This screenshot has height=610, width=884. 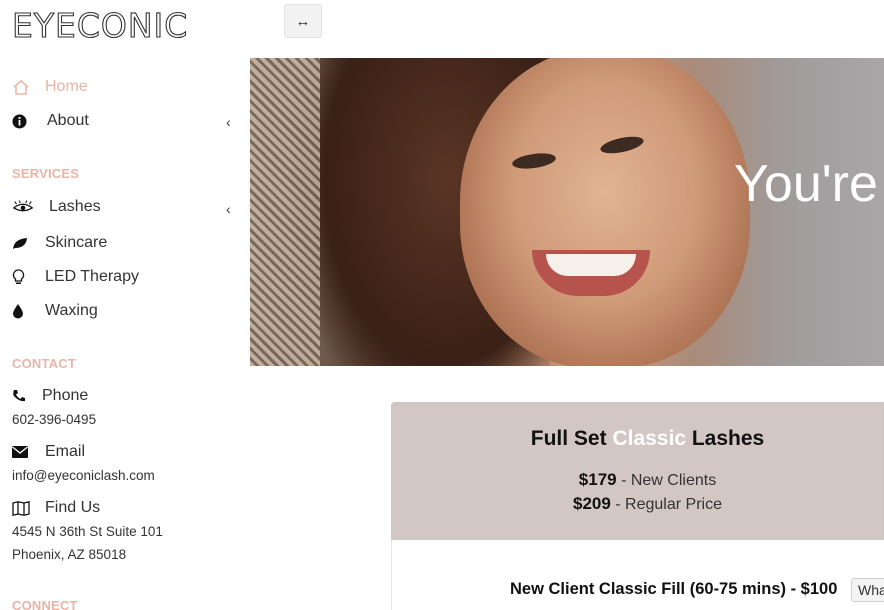 I want to click on contact-phone: Phone, so click(x=50, y=396).